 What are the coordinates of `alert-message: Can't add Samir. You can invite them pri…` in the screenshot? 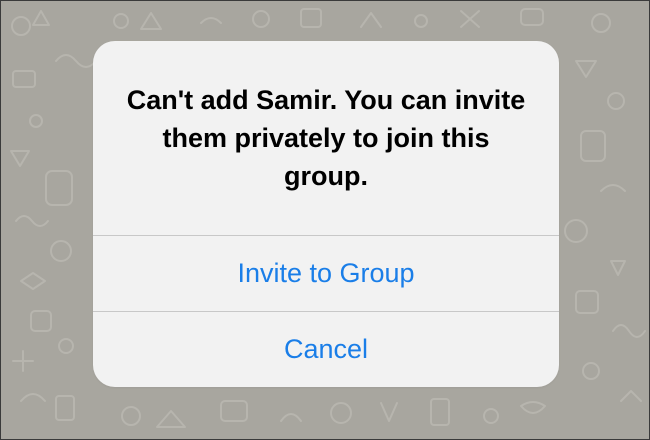 It's located at (326, 138).